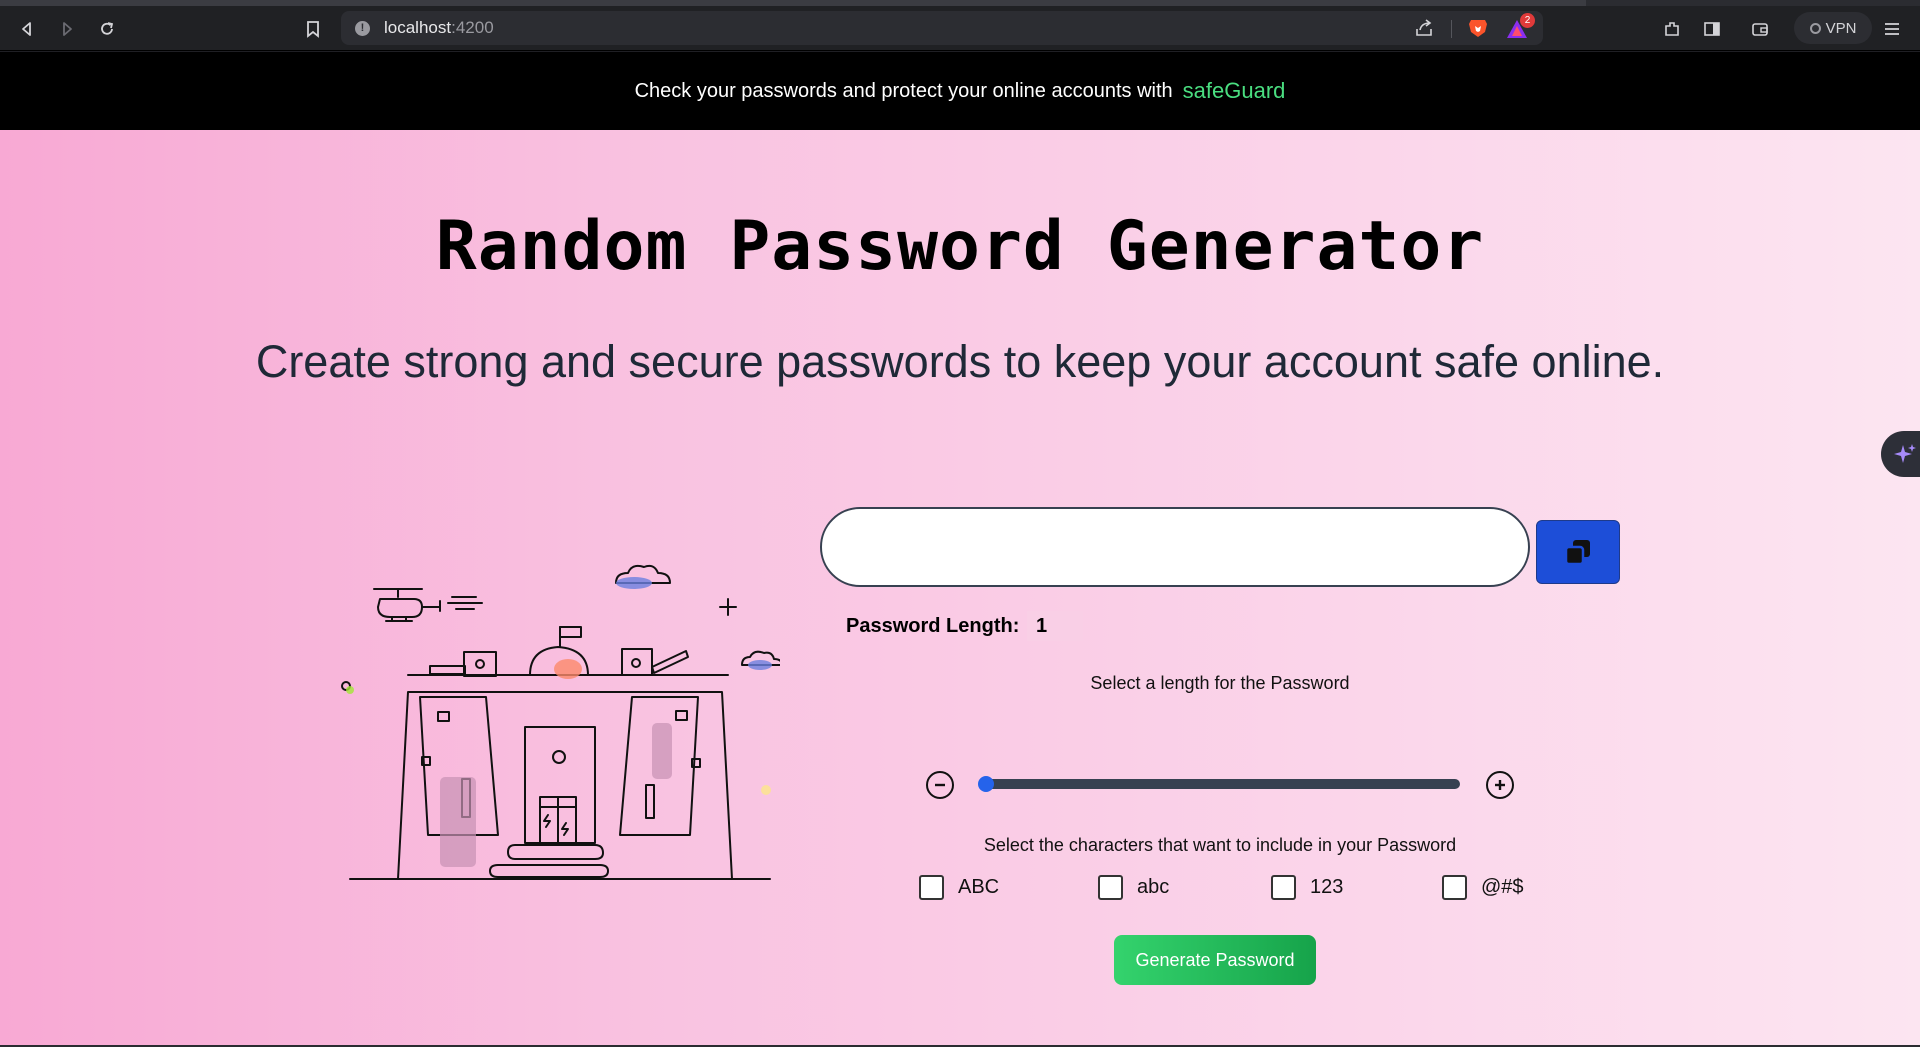 The image size is (1920, 1047). Describe the element at coordinates (933, 626) in the screenshot. I see `password-length-label: Password Length:` at that location.